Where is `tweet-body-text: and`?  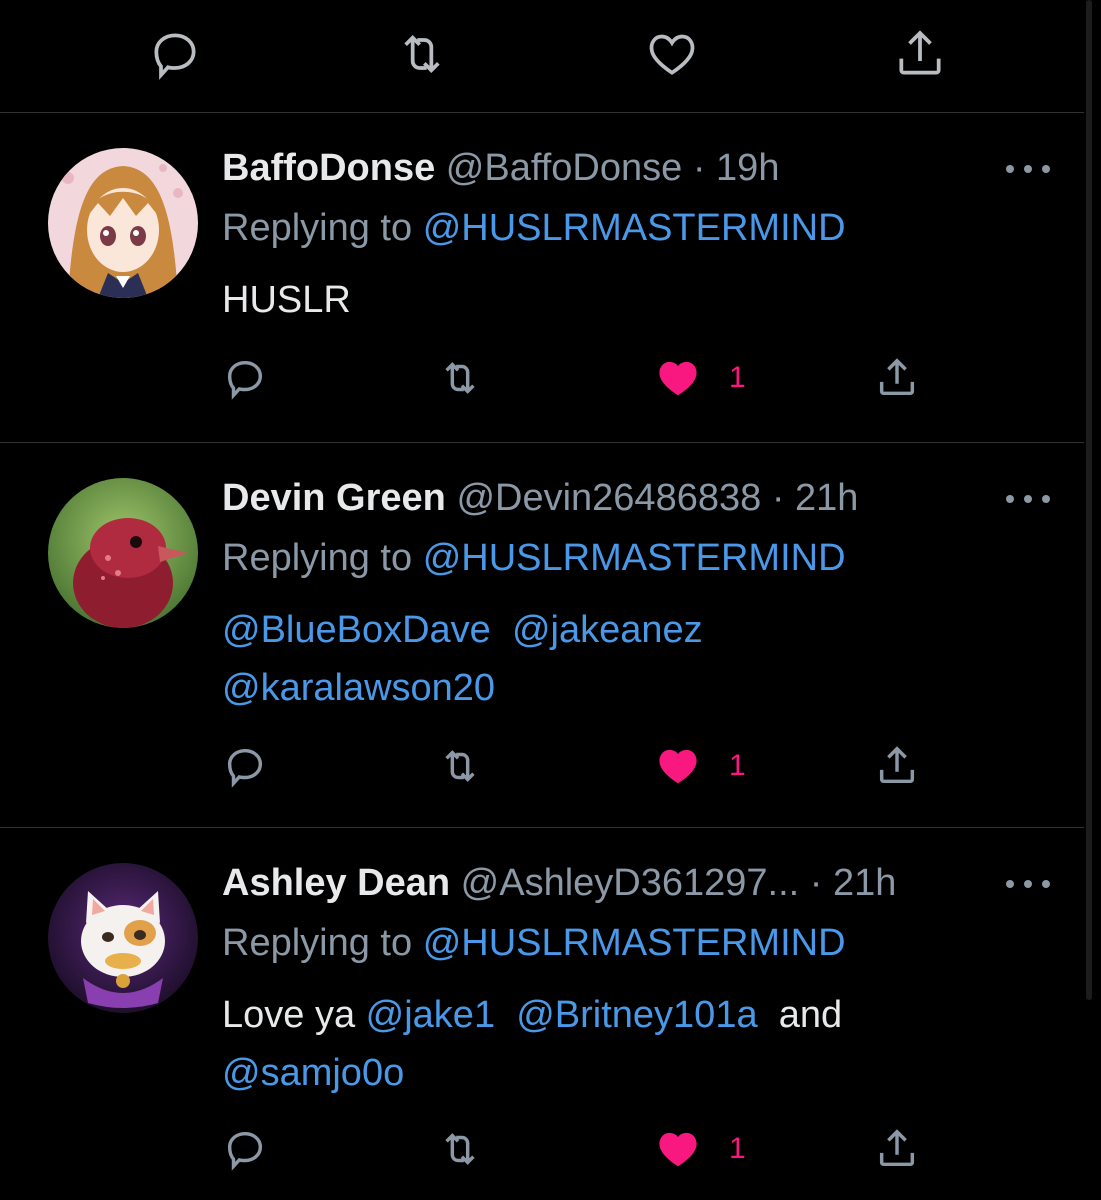 tweet-body-text: and is located at coordinates (810, 1015).